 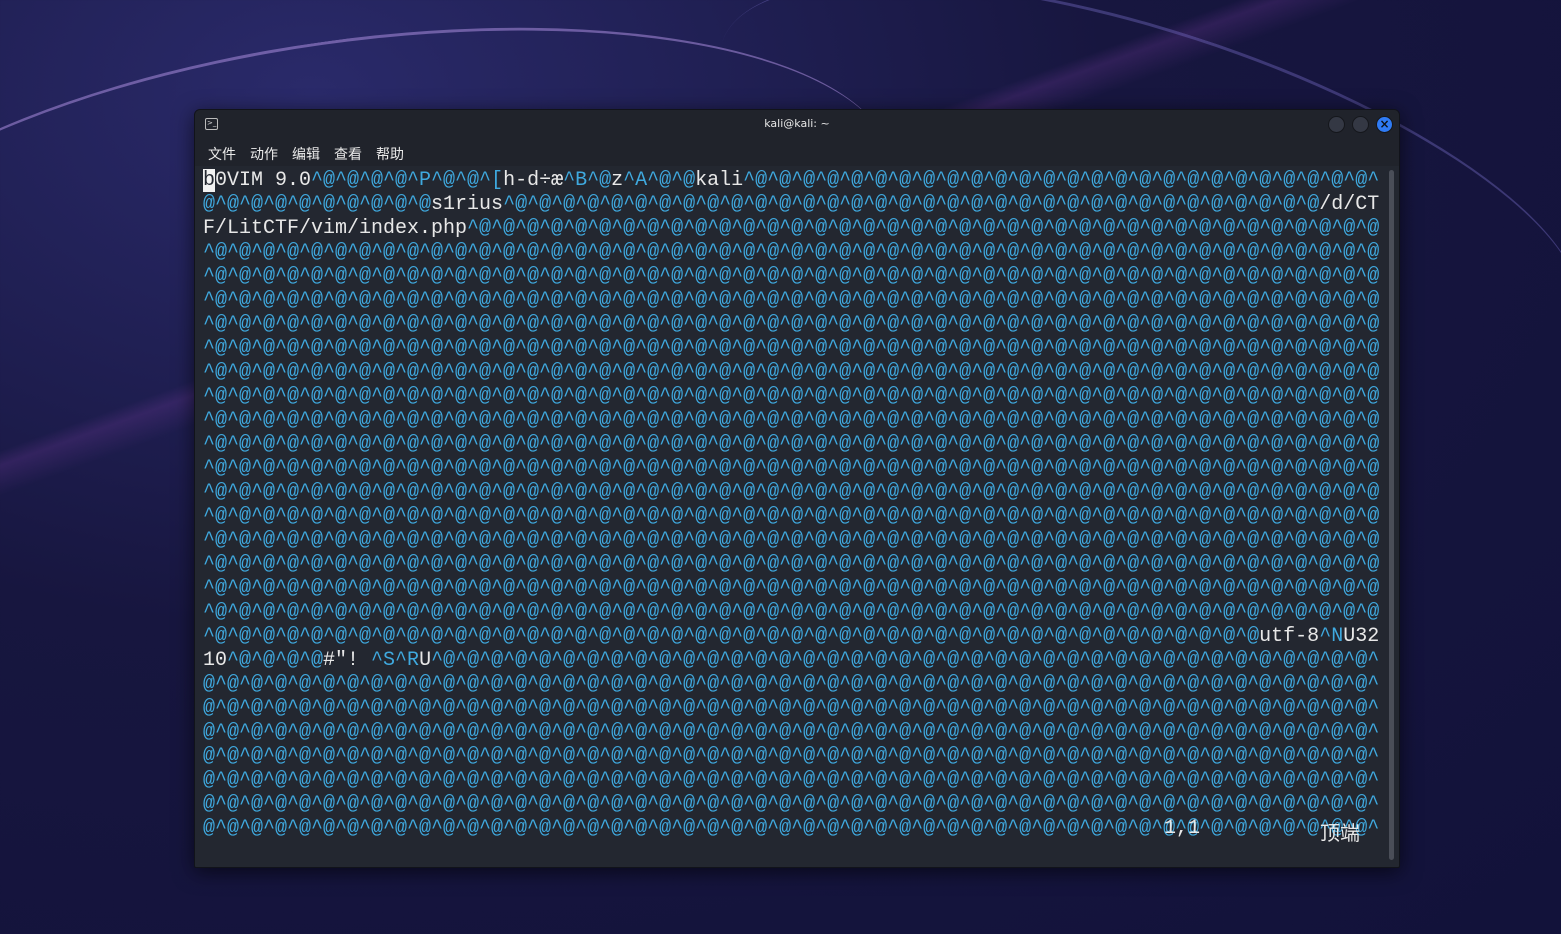 I want to click on close-button: ×, so click(x=1384, y=124).